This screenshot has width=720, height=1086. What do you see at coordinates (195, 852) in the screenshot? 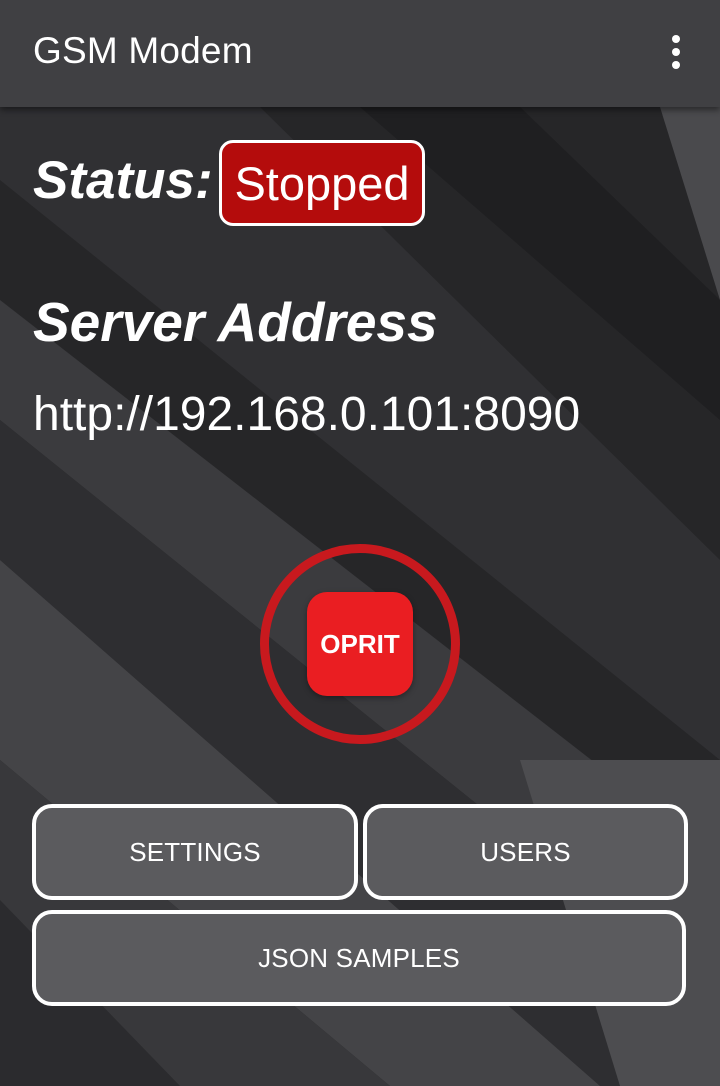
I see `settings-button: SETTINGS` at bounding box center [195, 852].